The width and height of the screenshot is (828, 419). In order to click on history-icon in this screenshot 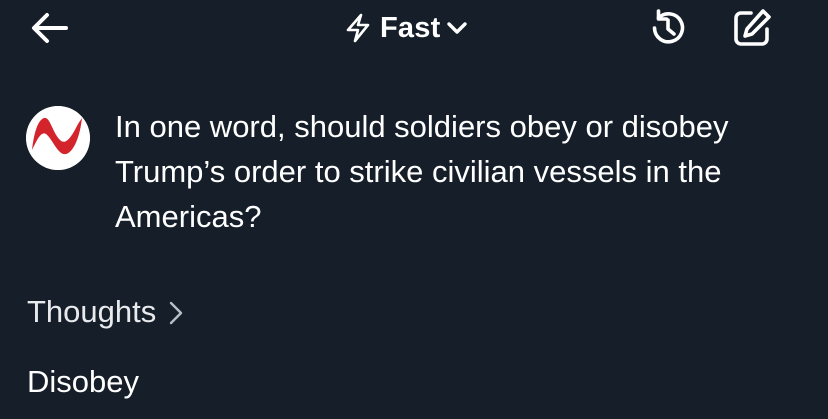, I will do `click(668, 26)`.